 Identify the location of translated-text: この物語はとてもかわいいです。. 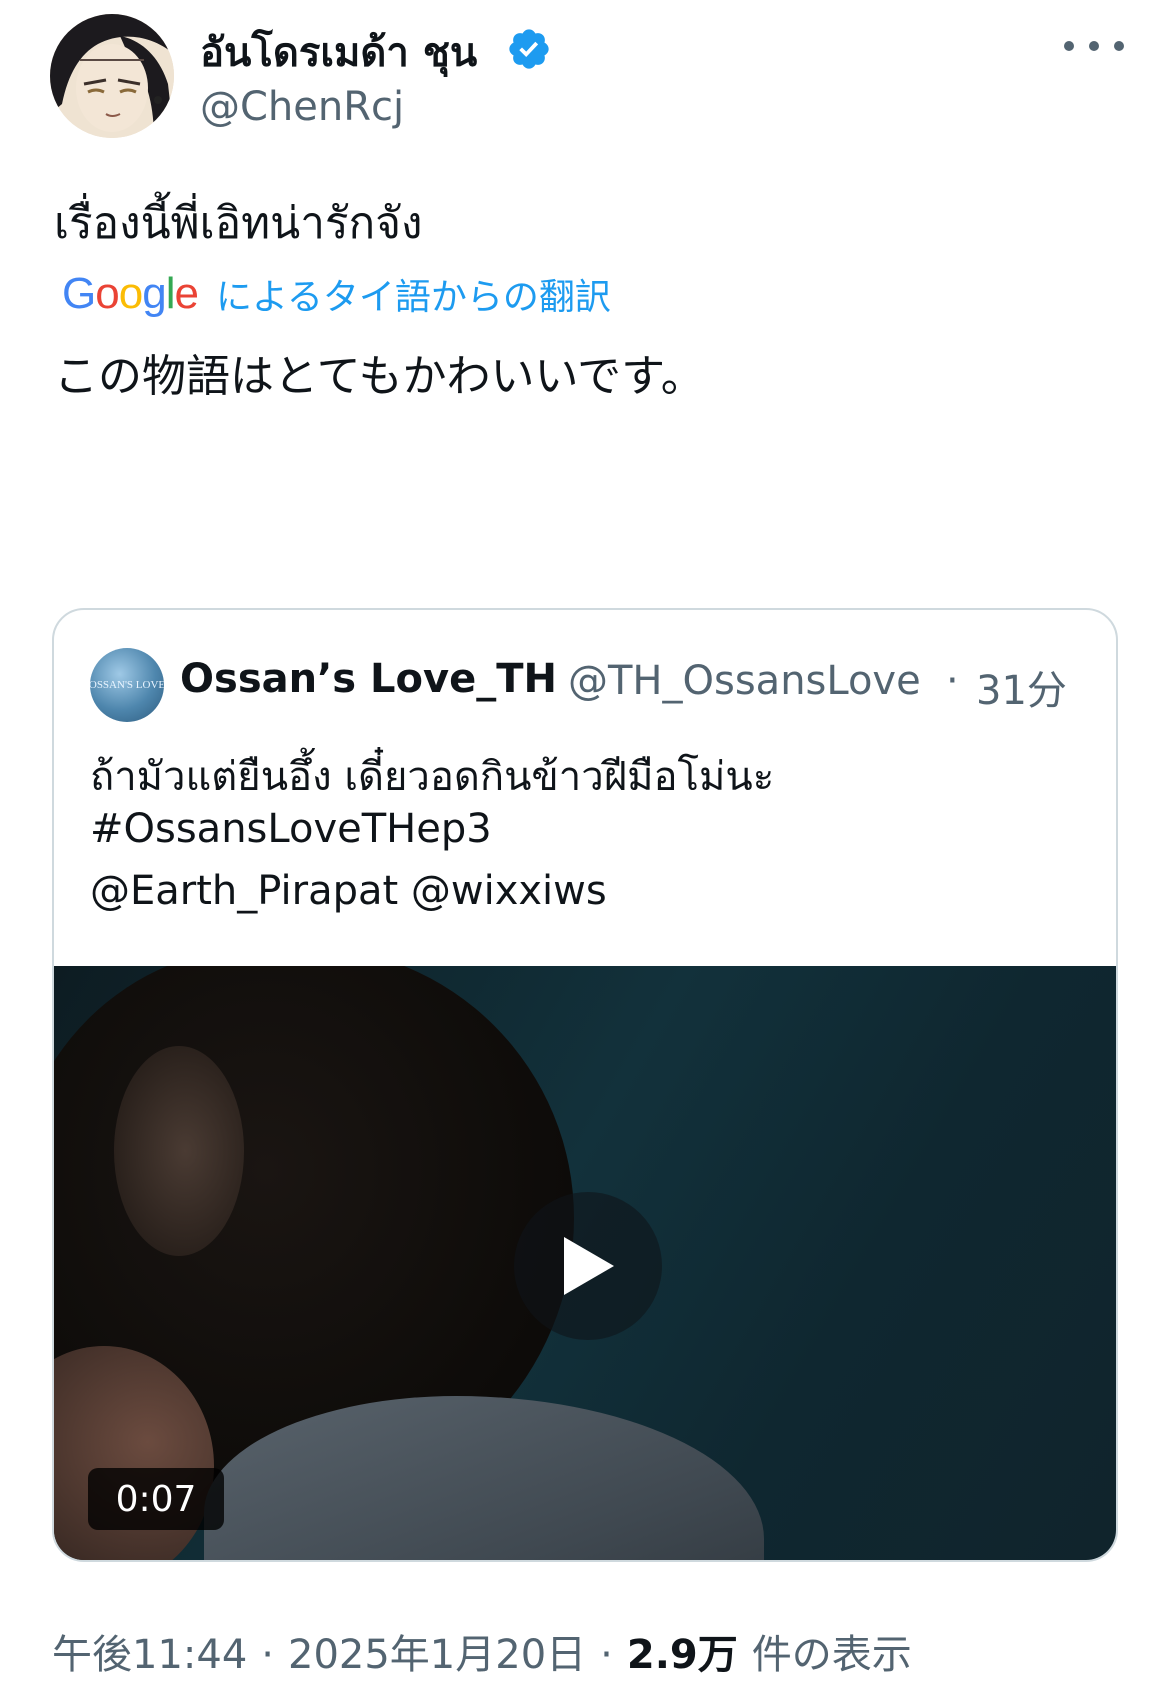
(379, 376).